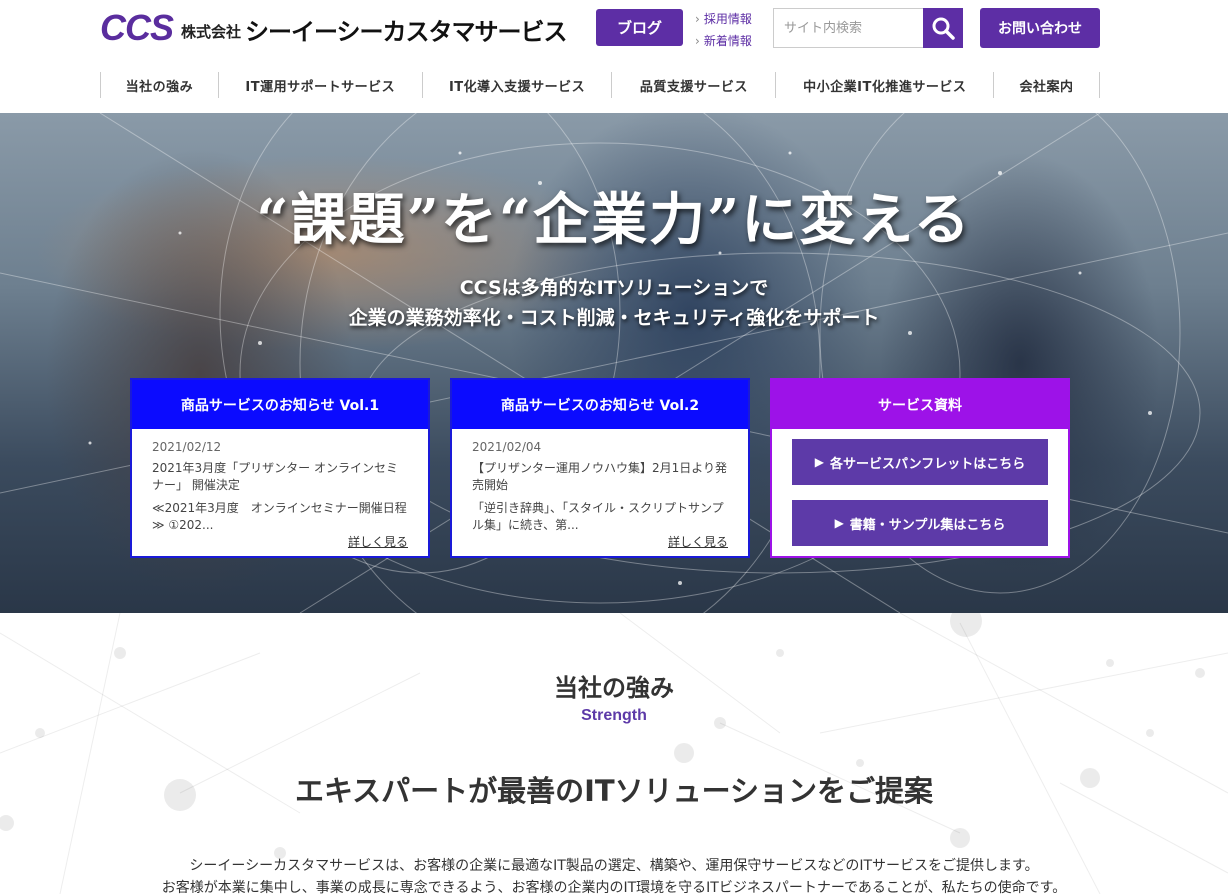  I want to click on books-samples-button: ▶ 書籍・サンプル集はこちら, so click(920, 523).